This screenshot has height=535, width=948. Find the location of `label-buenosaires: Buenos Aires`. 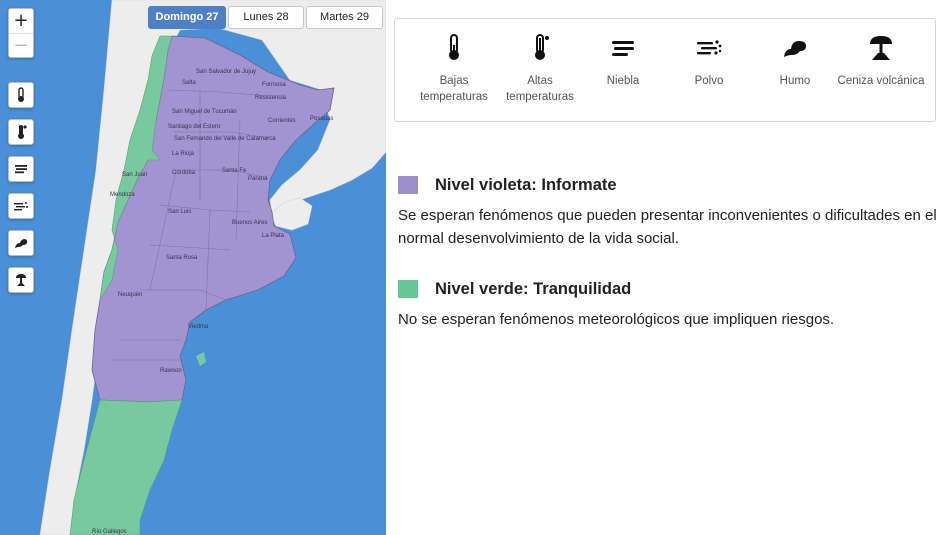

label-buenosaires: Buenos Aires is located at coordinates (249, 223).